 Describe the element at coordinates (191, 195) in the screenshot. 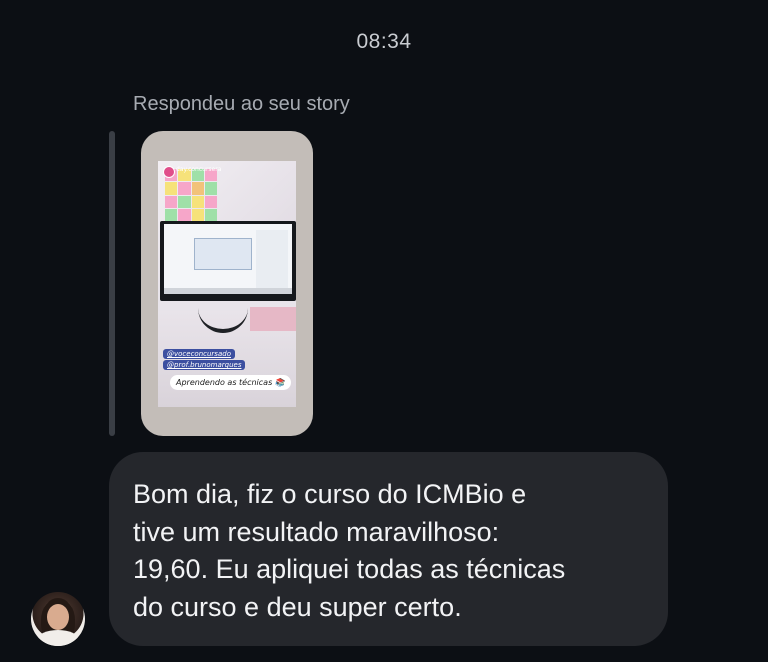

I see `post-it-notes` at that location.